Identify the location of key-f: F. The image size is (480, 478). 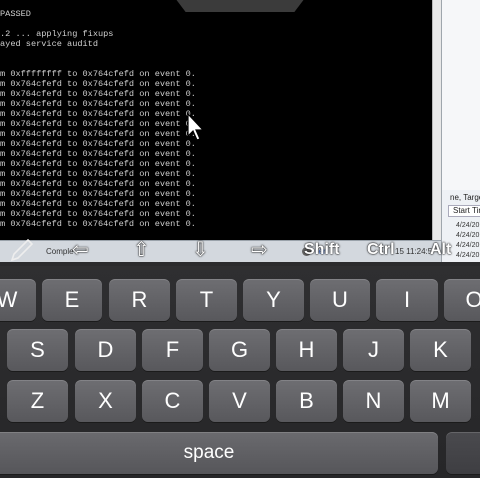
(172, 350).